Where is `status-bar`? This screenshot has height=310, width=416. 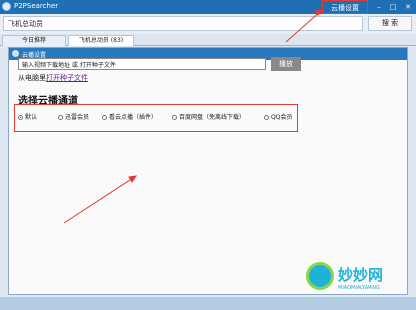 status-bar is located at coordinates (208, 303).